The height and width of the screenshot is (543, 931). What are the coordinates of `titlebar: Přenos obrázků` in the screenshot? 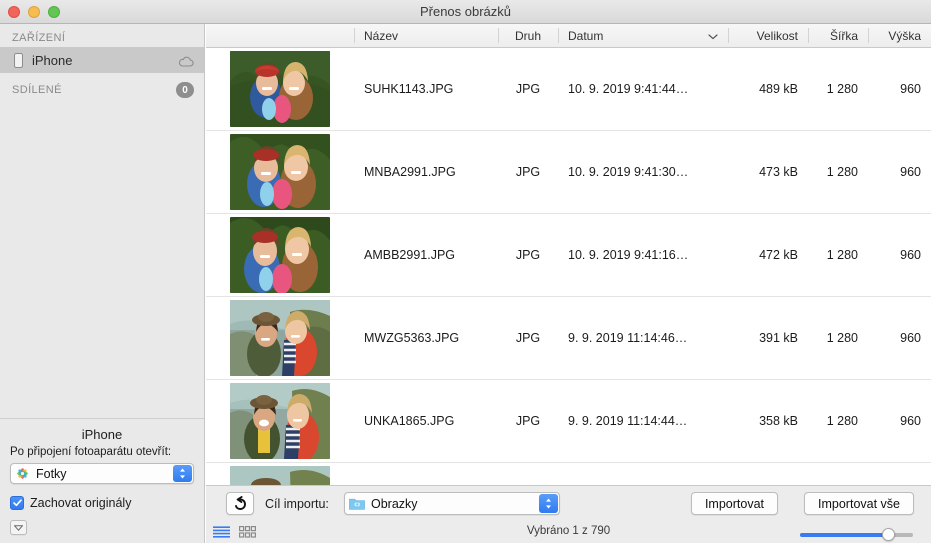 It's located at (465, 12).